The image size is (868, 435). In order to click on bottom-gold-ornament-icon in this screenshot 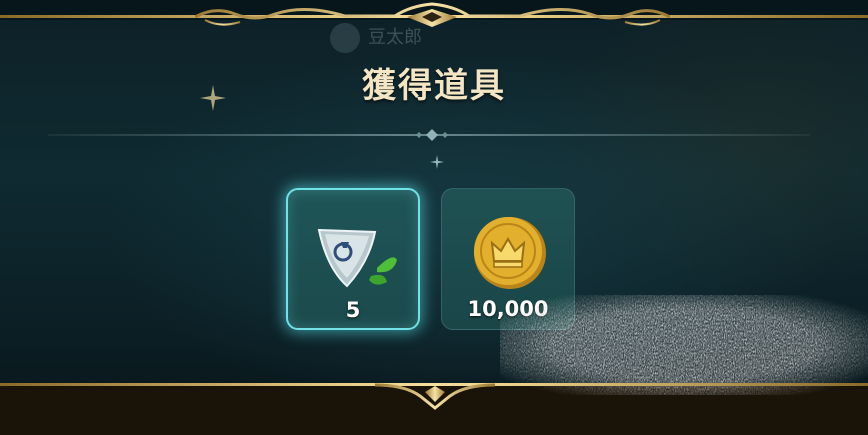, I will do `click(435, 396)`.